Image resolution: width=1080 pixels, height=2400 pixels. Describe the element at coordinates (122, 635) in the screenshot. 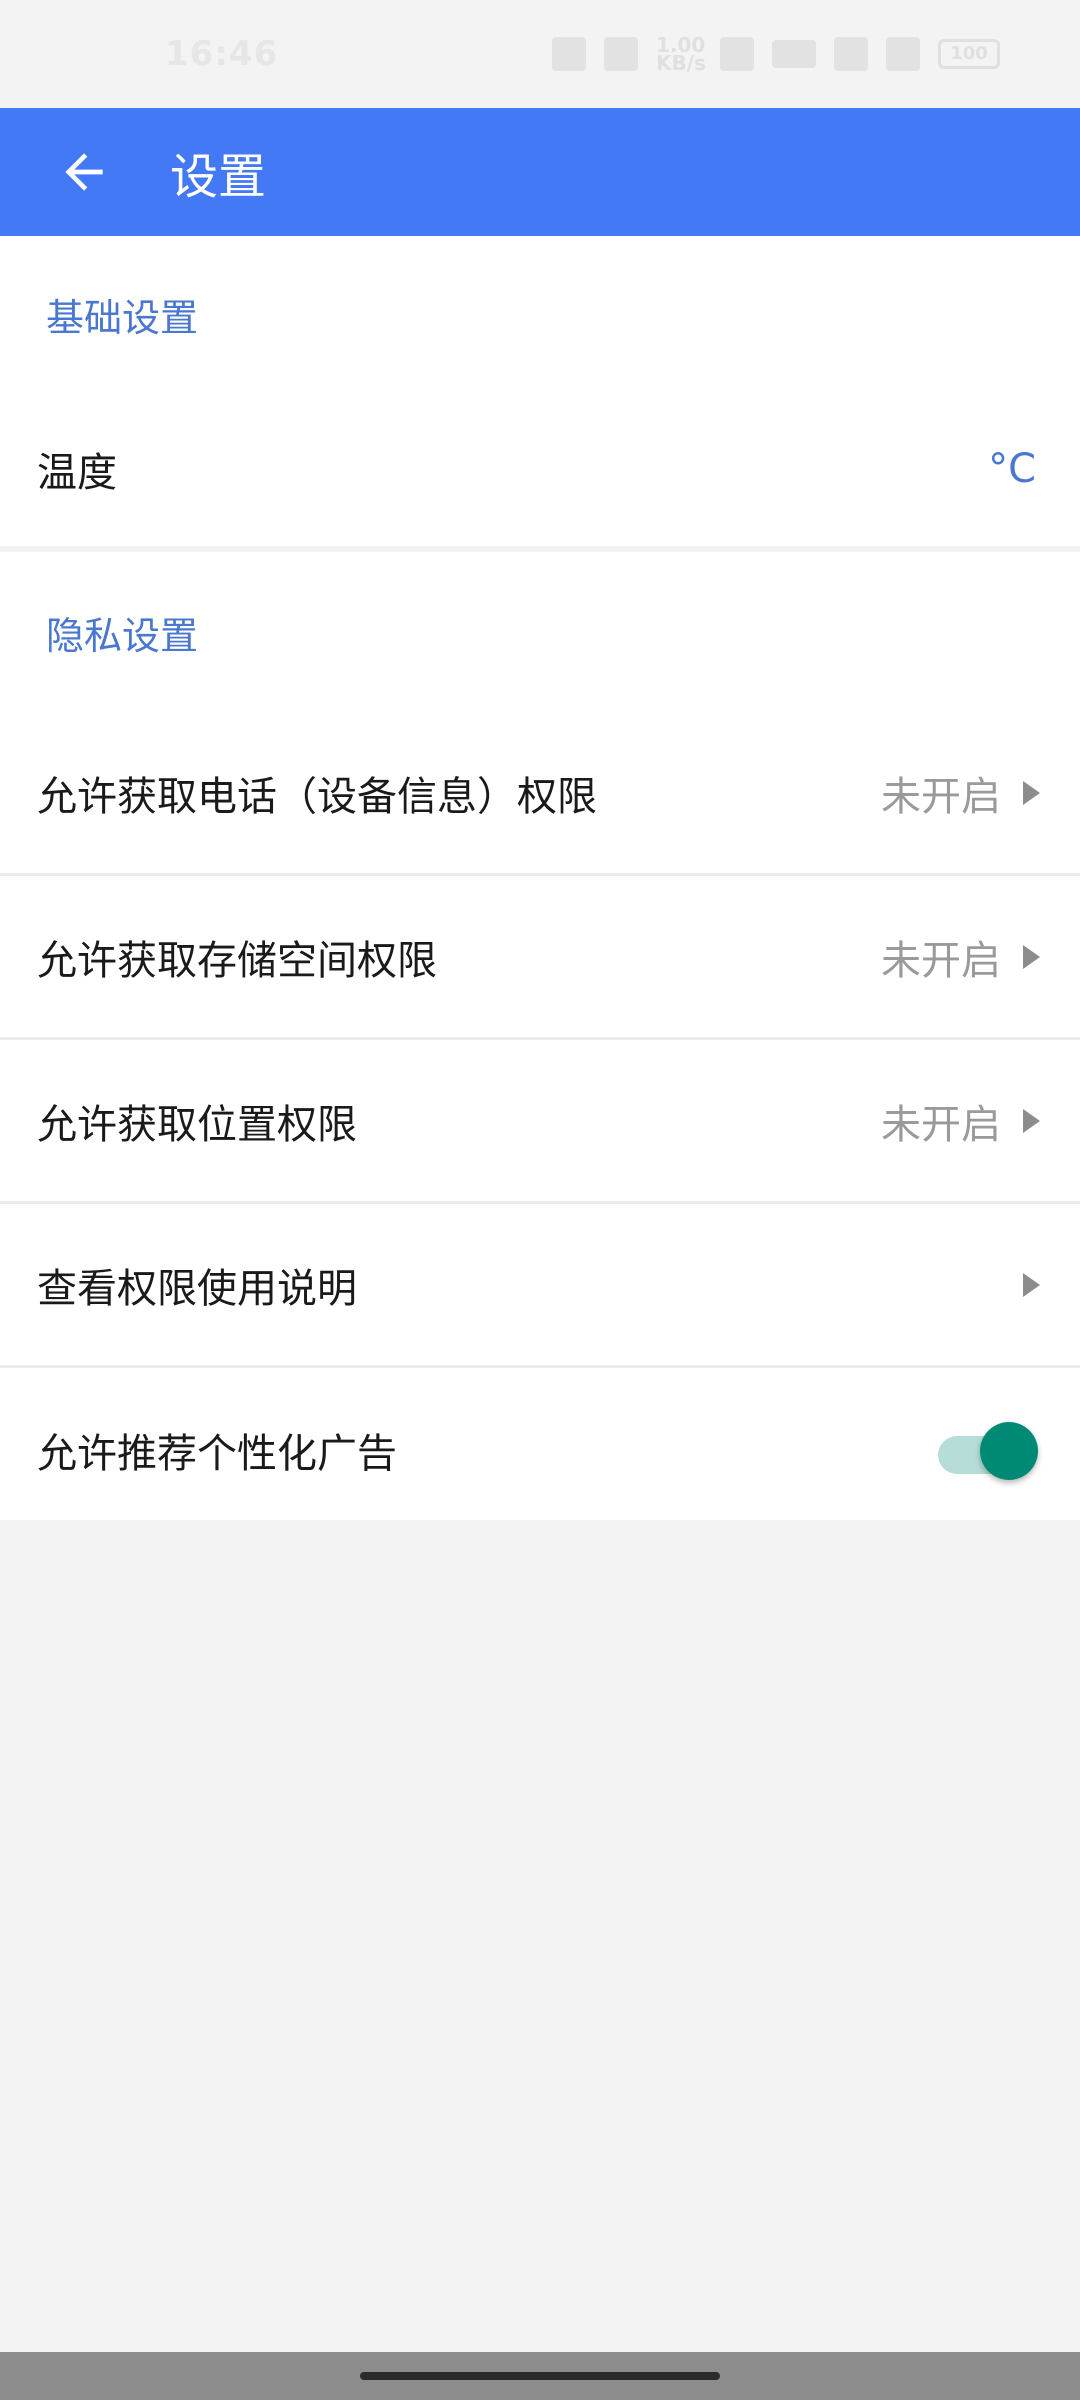

I see `section-header-privacy: 隐私设置` at that location.